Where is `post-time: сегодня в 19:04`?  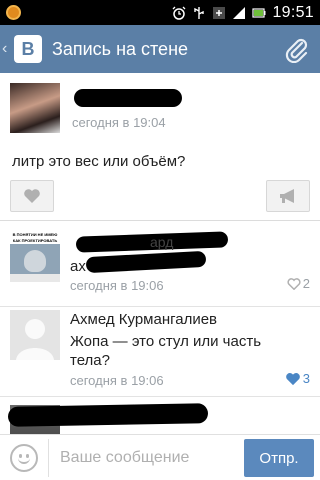
post-time: сегодня в 19:04 is located at coordinates (119, 122).